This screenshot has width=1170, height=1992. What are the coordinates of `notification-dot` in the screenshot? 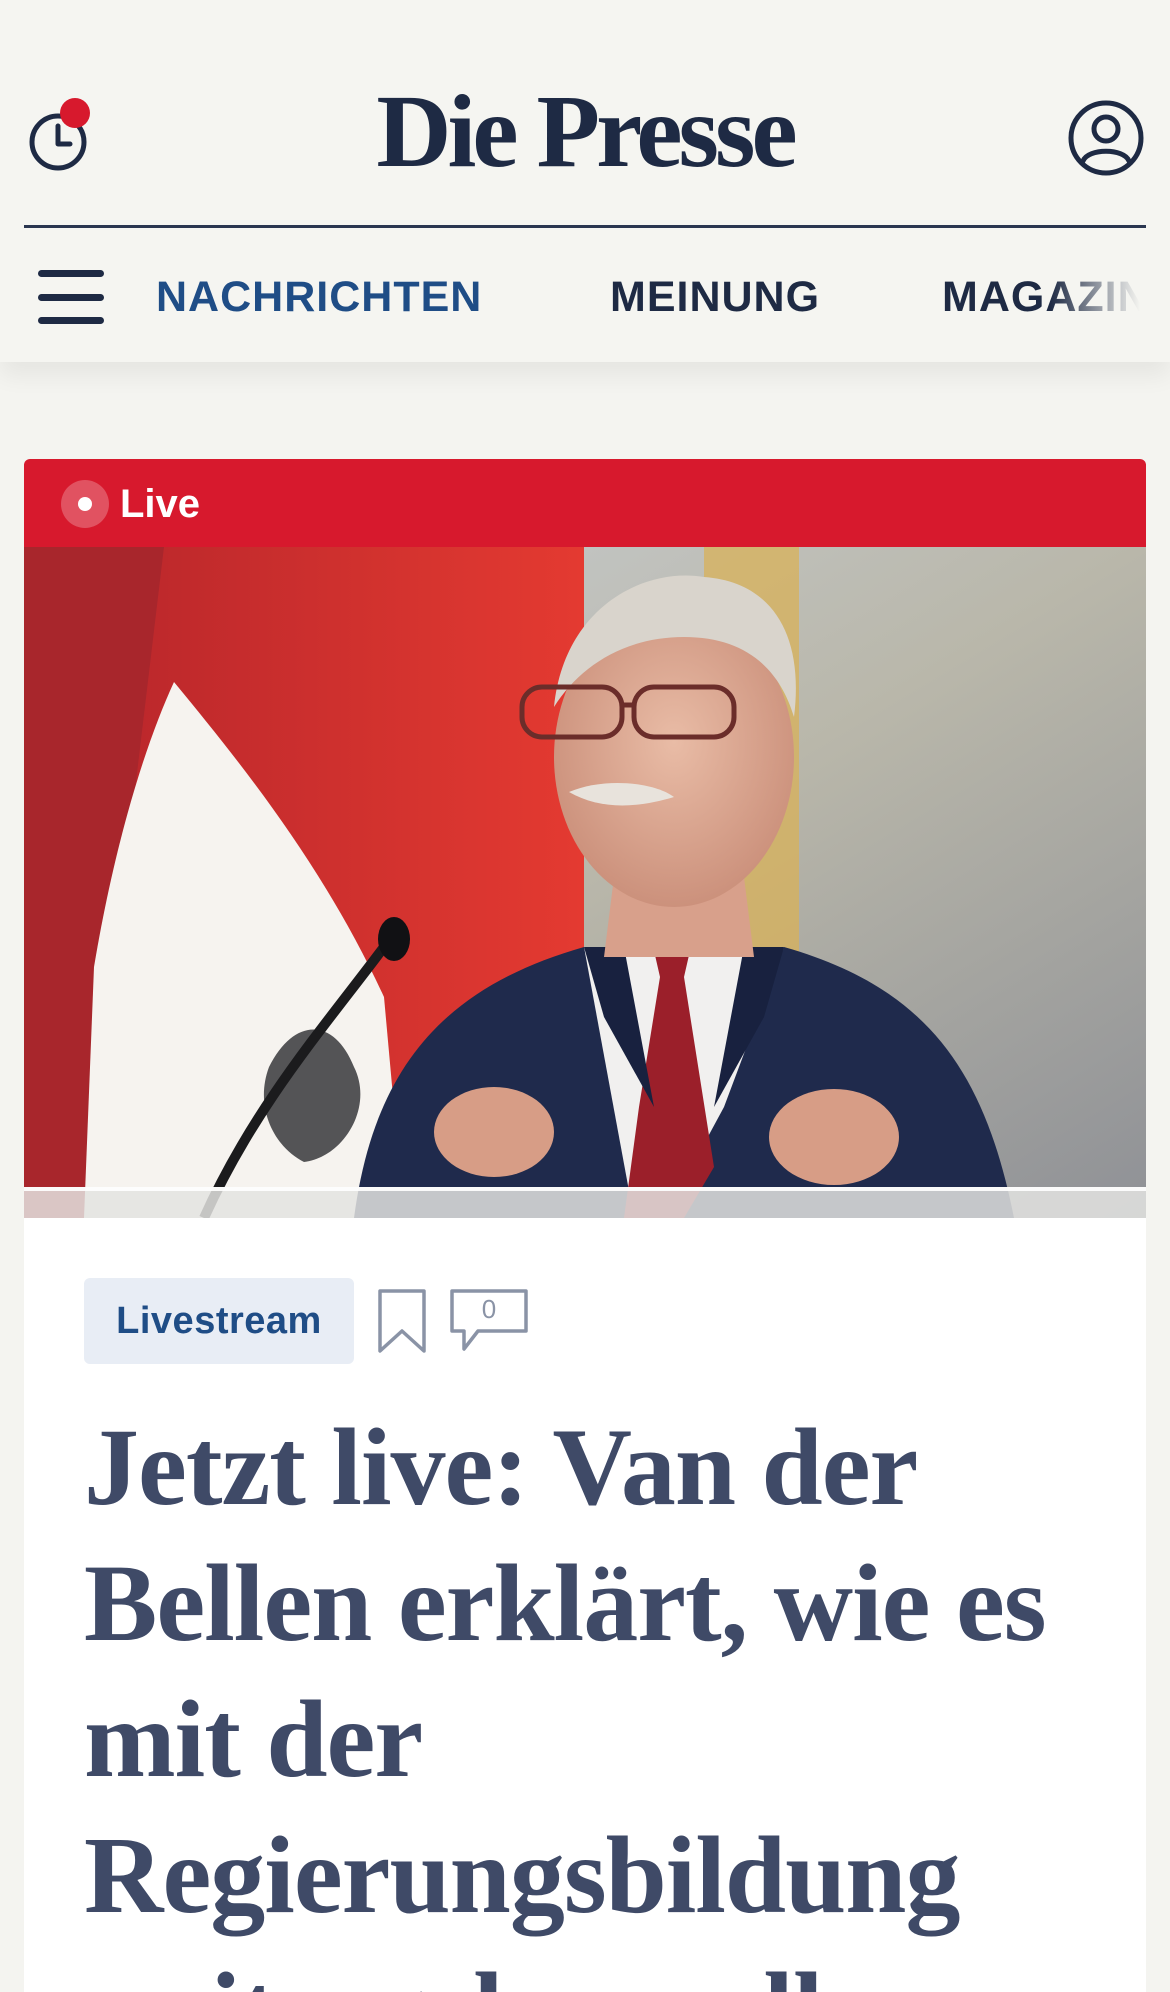 It's located at (75, 113).